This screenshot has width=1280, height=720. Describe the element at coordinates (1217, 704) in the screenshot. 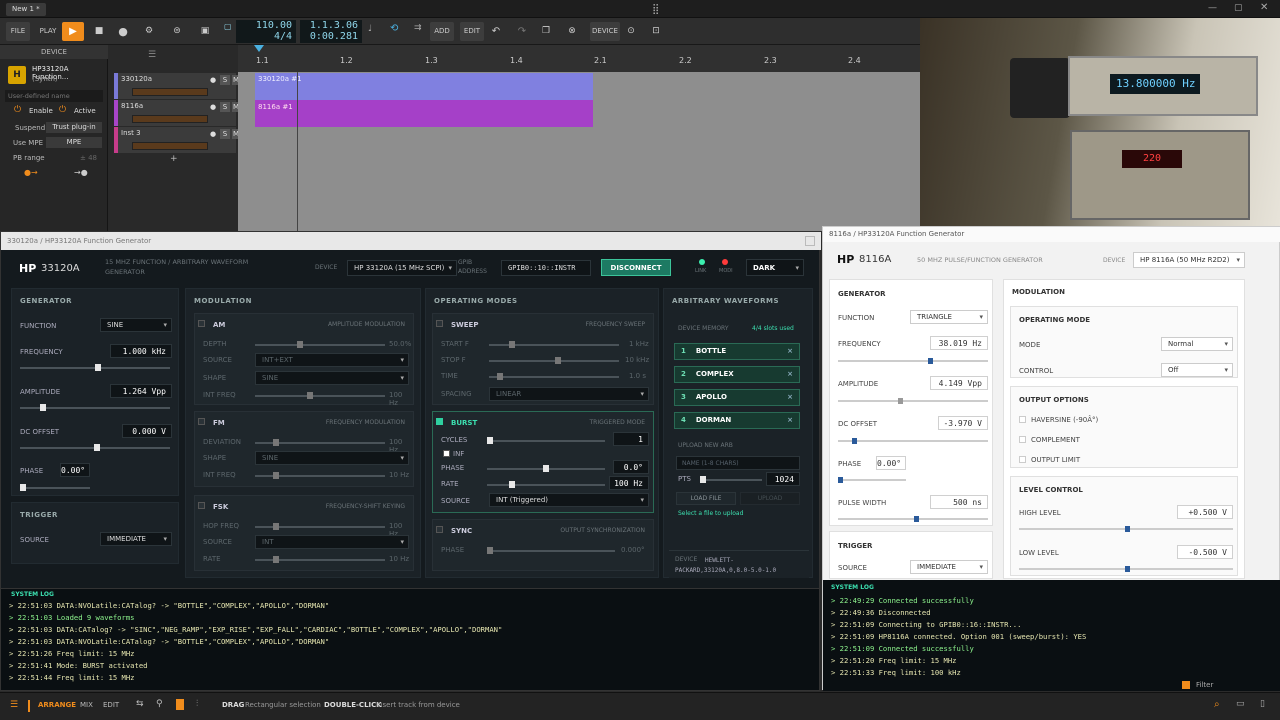

I see `search-icon: ⌕` at that location.